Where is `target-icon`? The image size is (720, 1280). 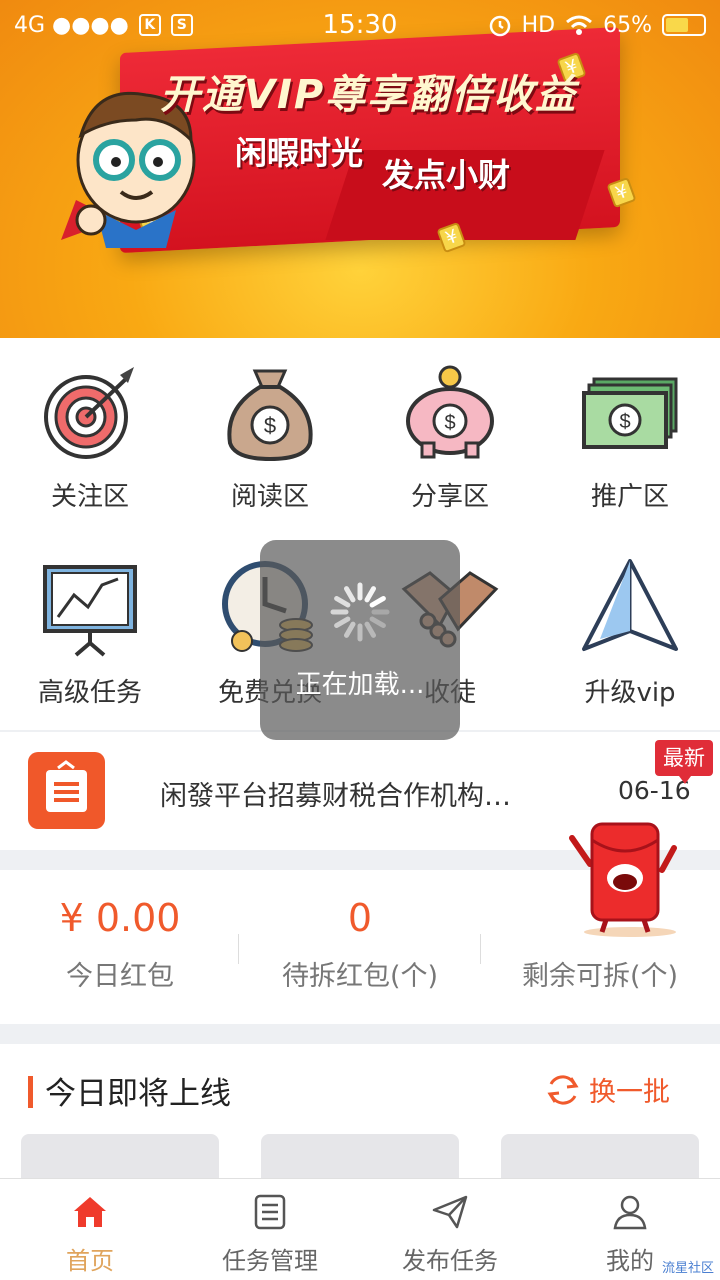 target-icon is located at coordinates (89, 413).